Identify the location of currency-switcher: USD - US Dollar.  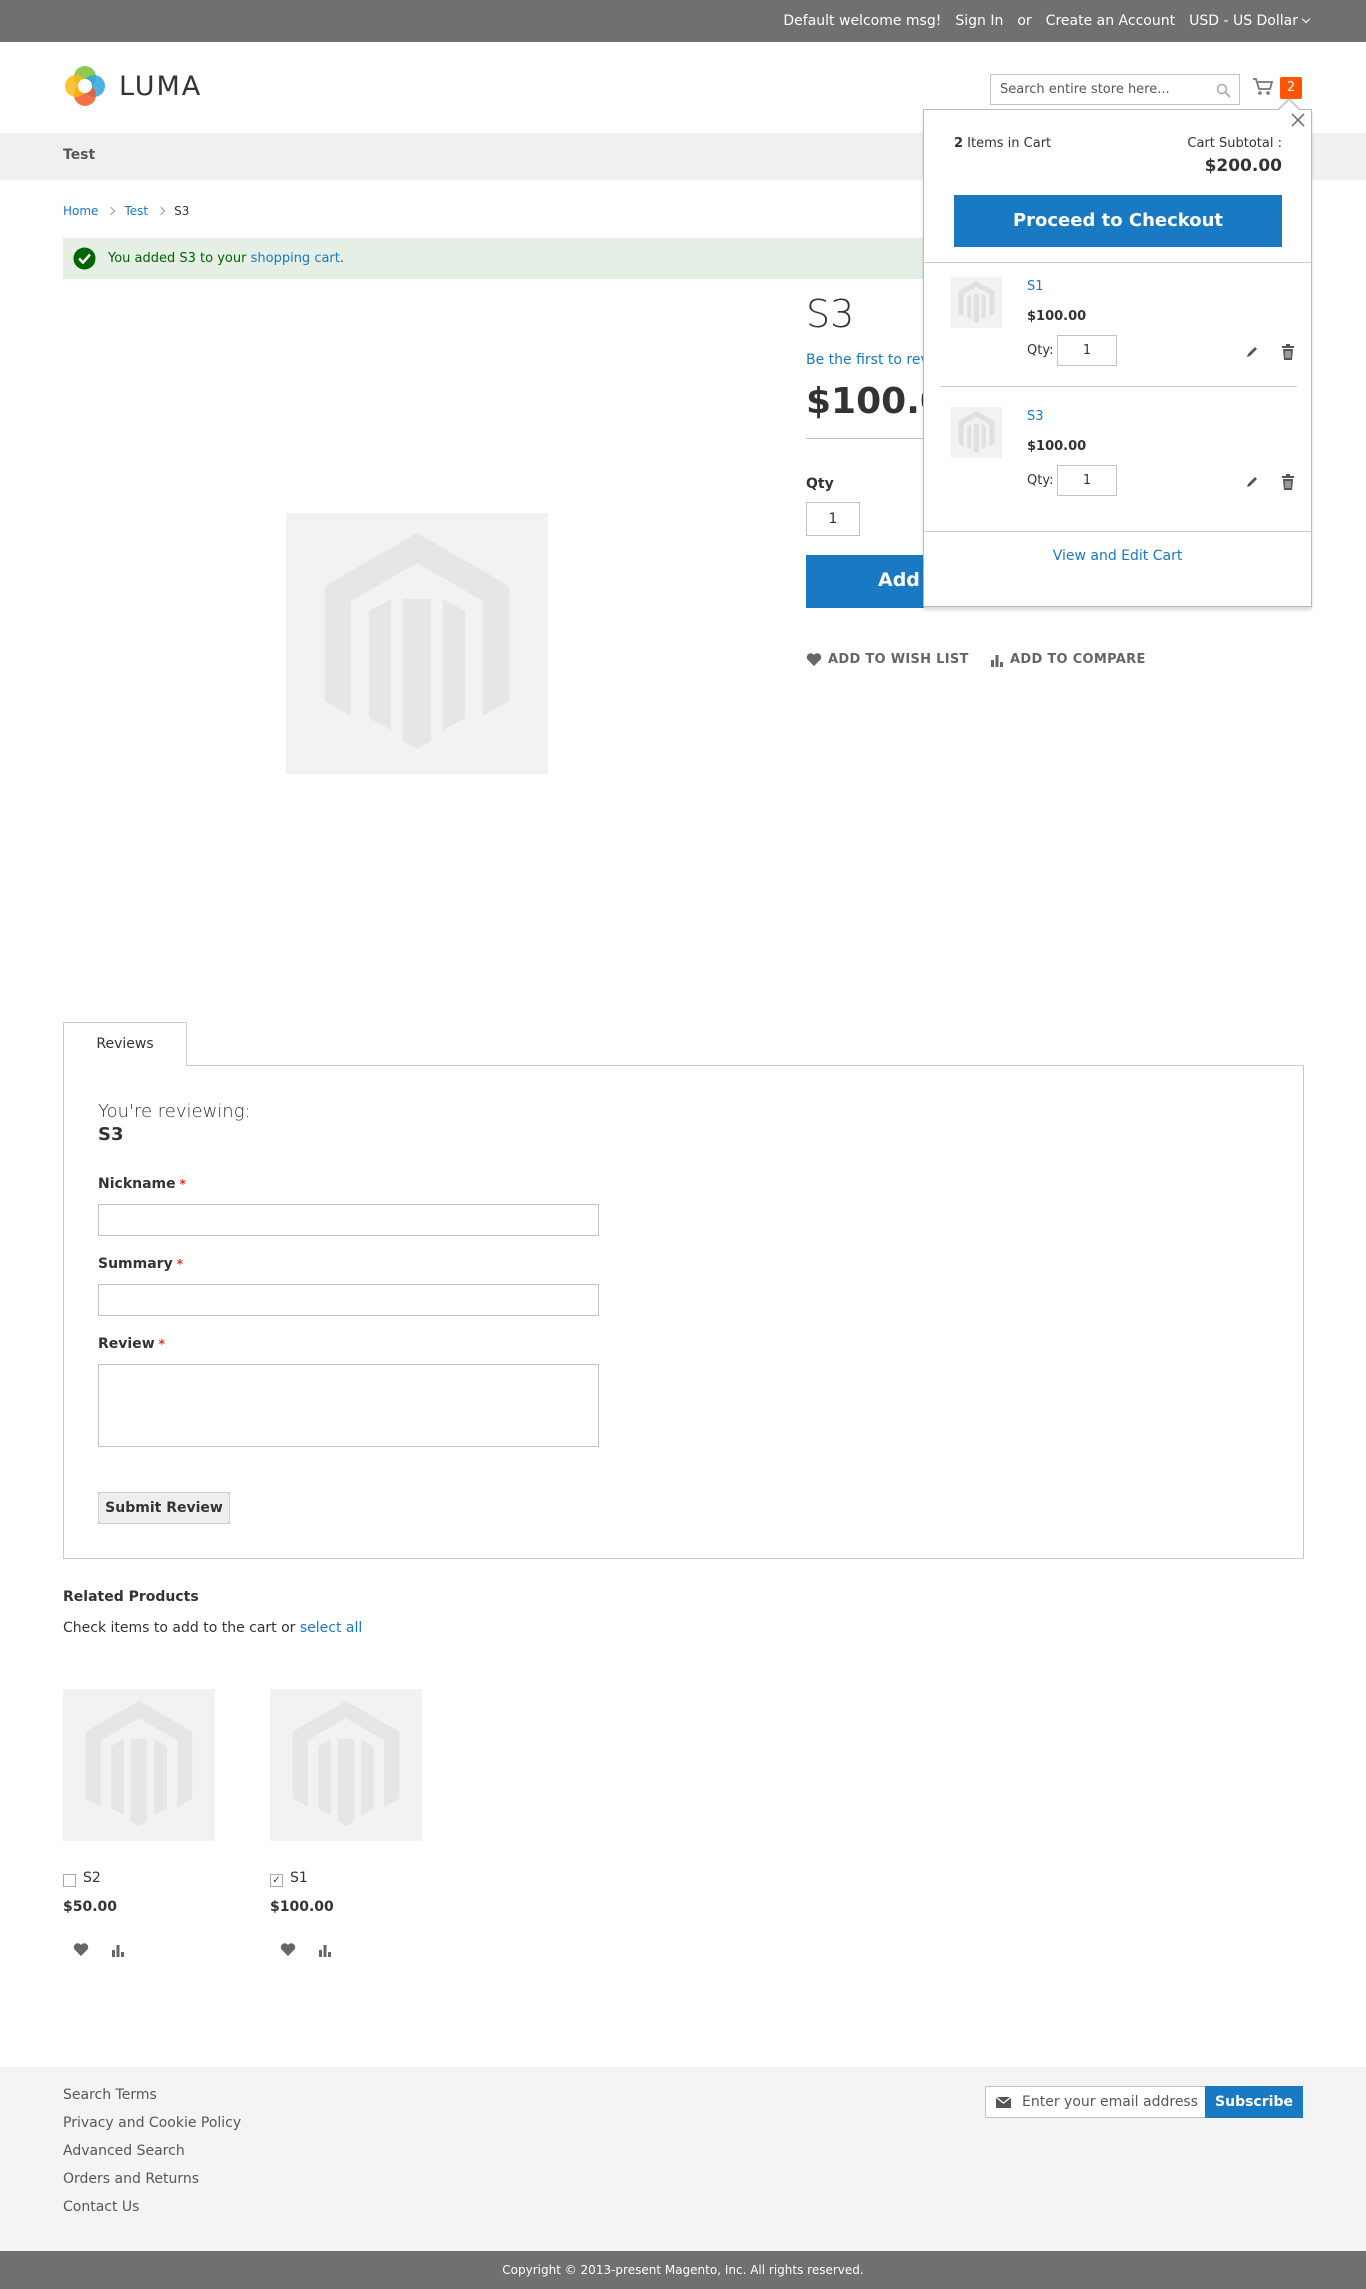
(1250, 21).